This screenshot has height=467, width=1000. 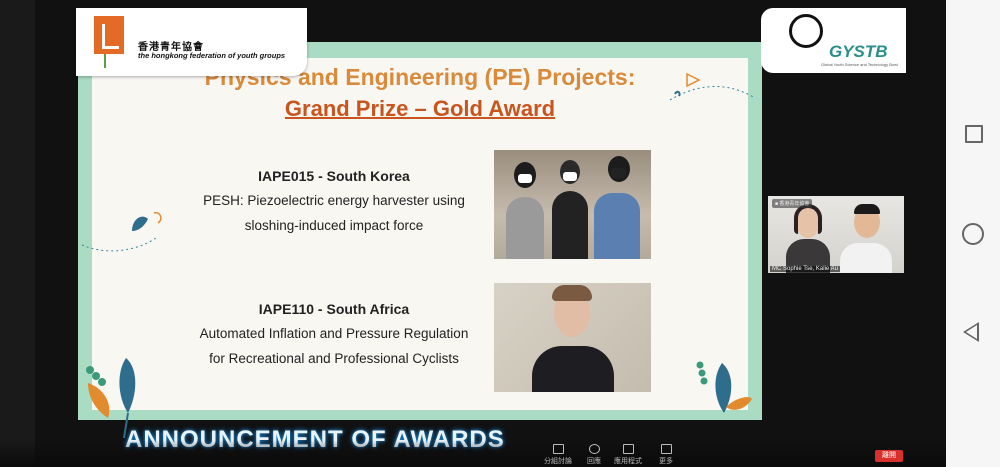 I want to click on recent-apps-icon, so click(x=974, y=134).